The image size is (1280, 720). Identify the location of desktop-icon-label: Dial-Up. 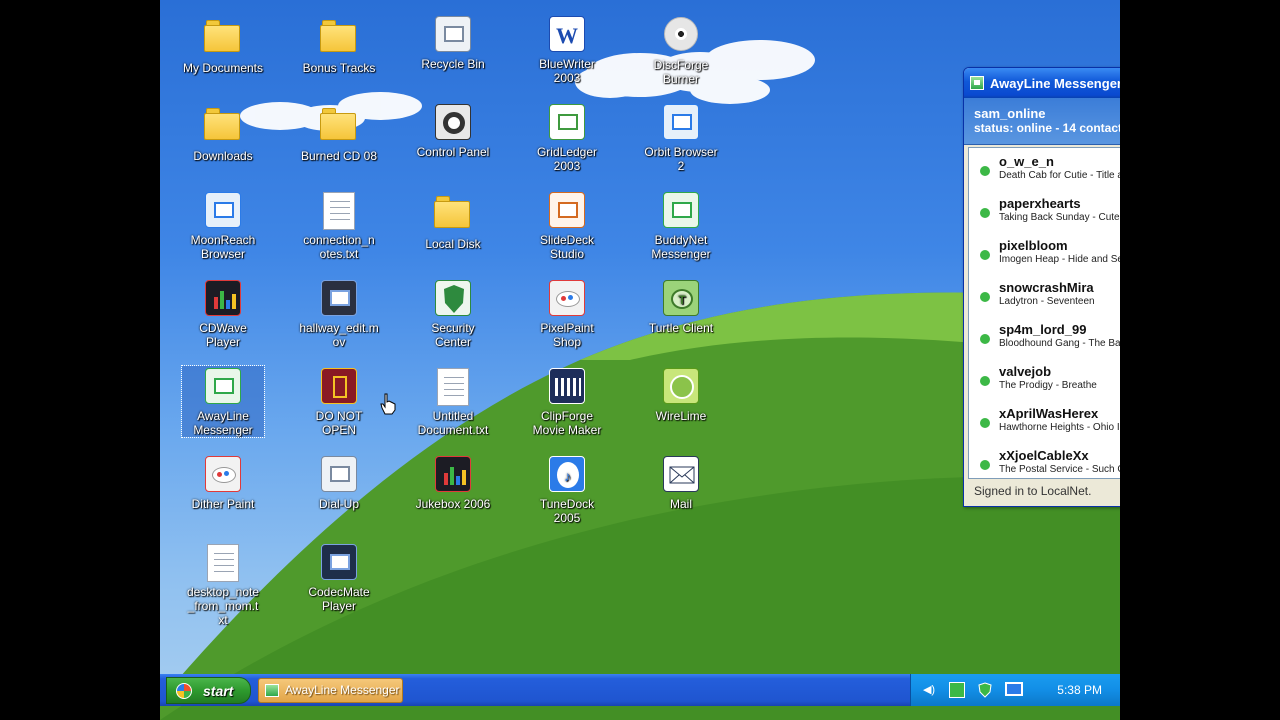
(338, 504).